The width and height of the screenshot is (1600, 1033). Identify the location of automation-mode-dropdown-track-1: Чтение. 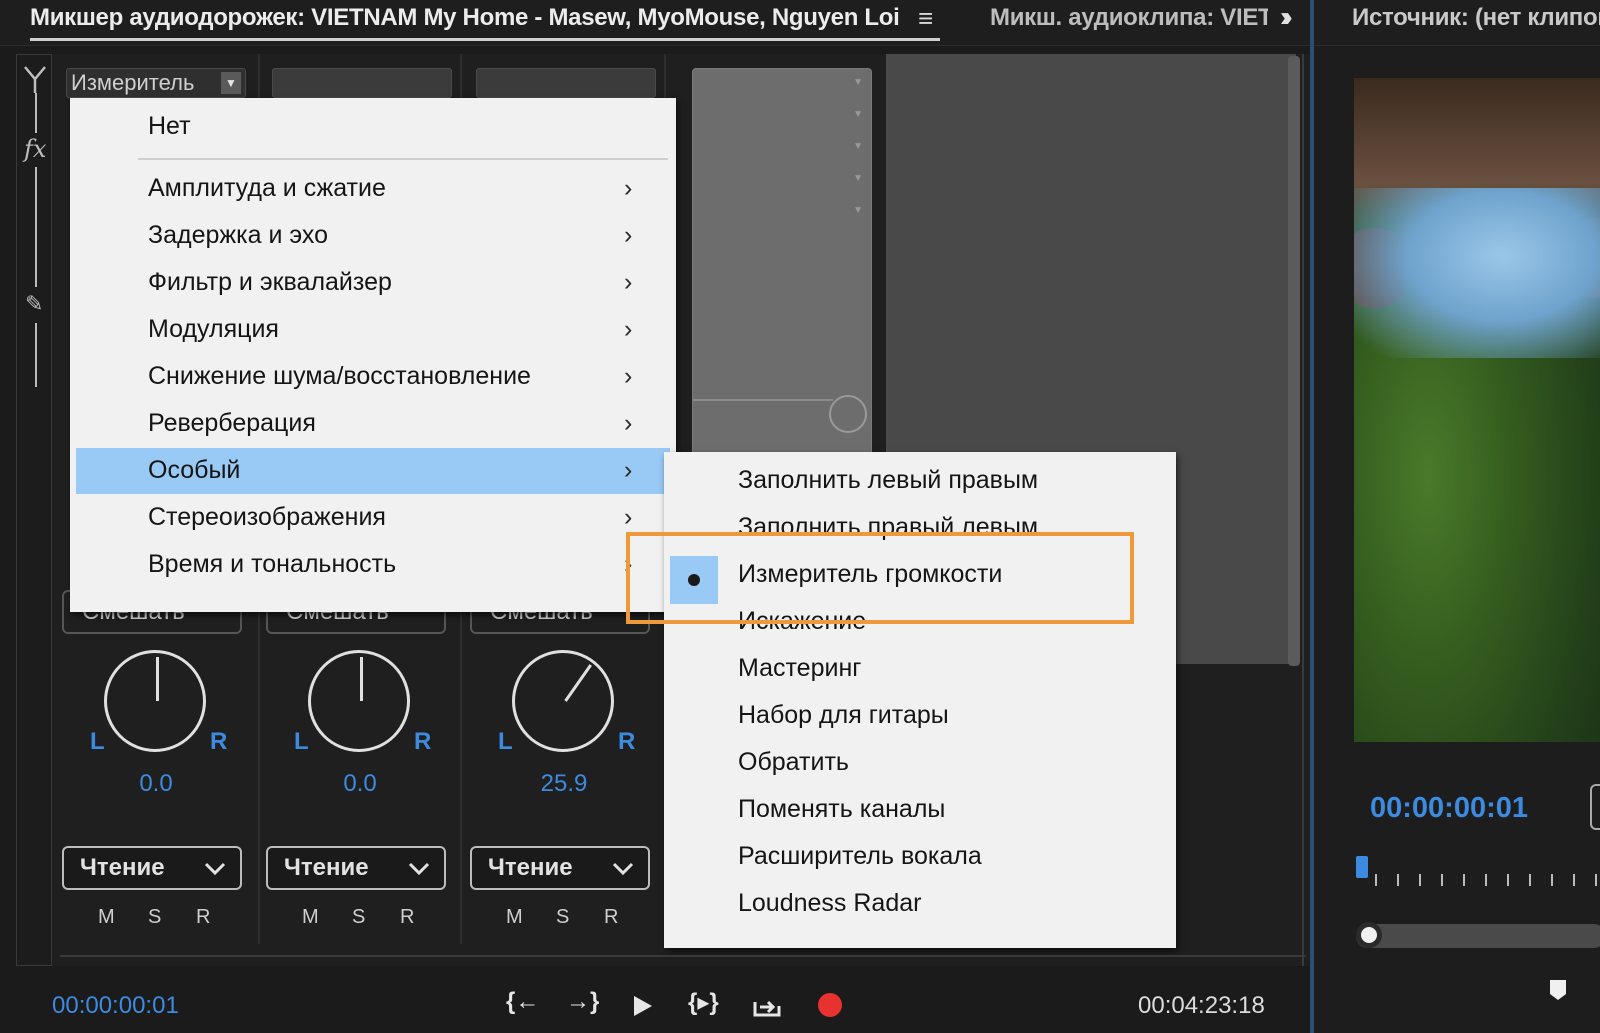
(152, 868).